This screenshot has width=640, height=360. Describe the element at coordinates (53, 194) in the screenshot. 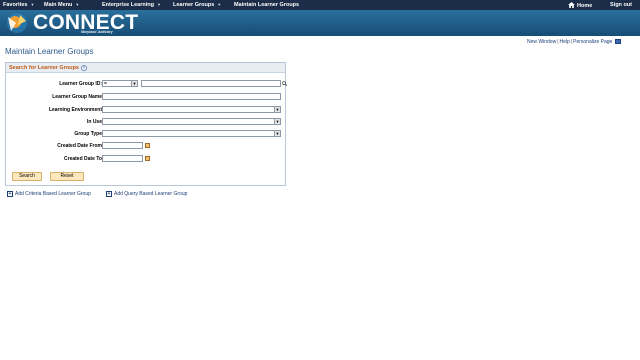

I see `add-criteria-label: Add Criteria Based Learner Group` at that location.